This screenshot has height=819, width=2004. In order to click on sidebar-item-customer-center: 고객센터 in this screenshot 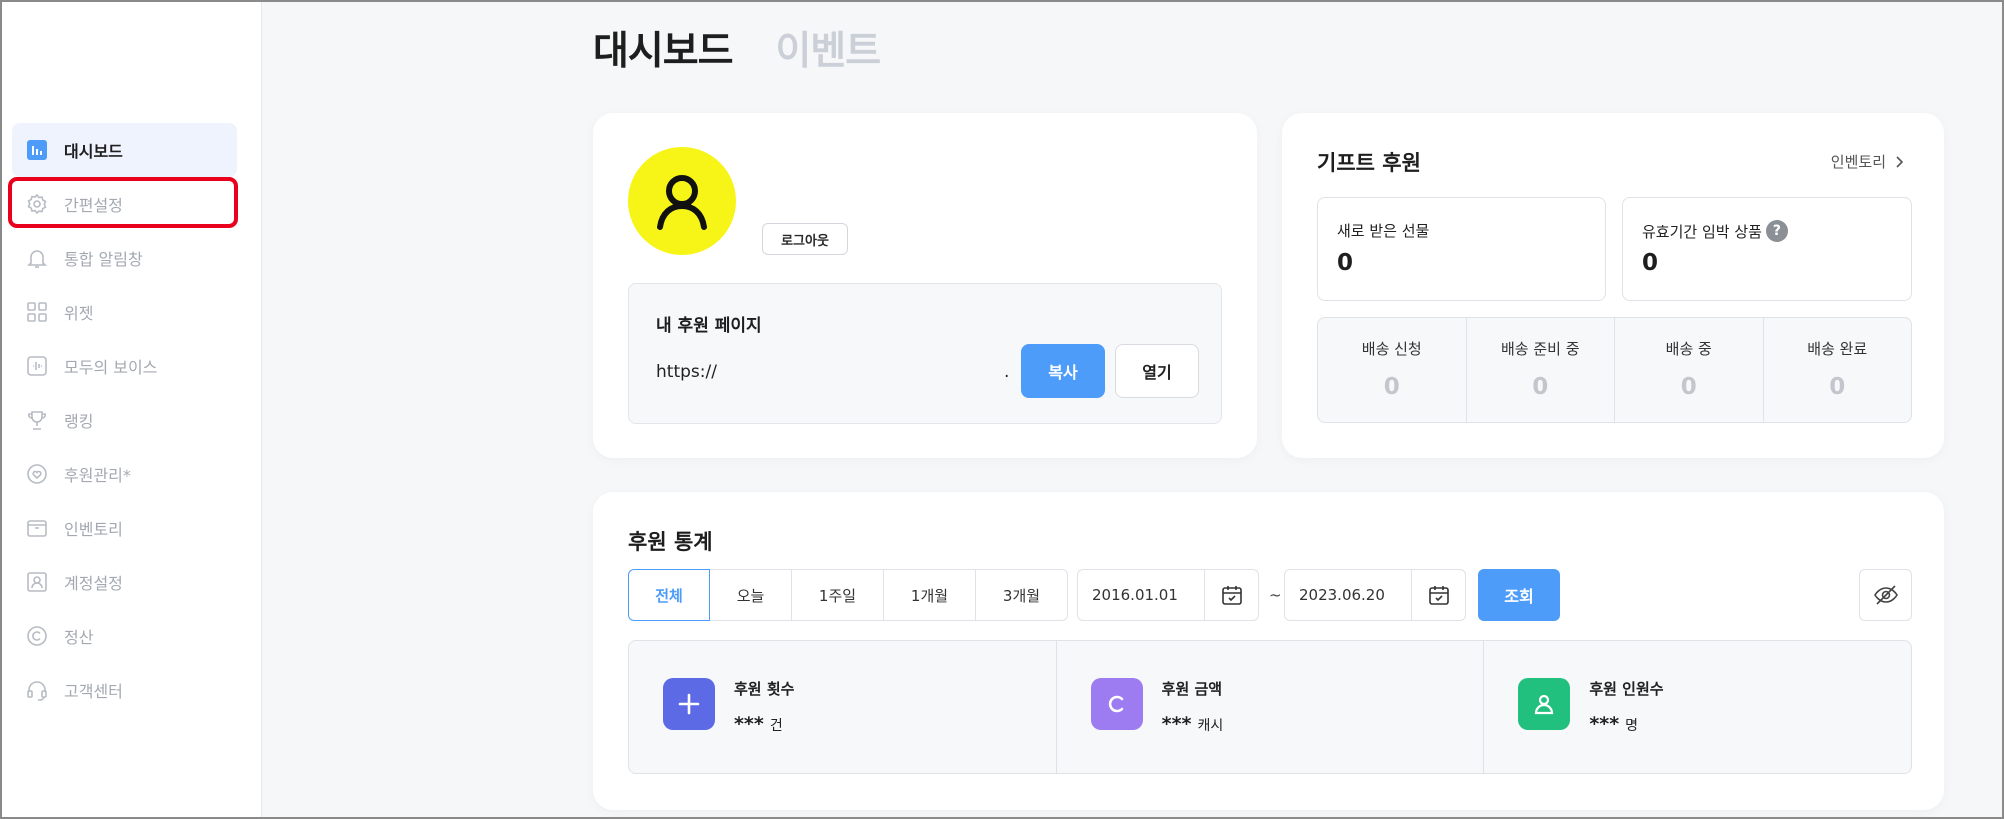, I will do `click(124, 690)`.